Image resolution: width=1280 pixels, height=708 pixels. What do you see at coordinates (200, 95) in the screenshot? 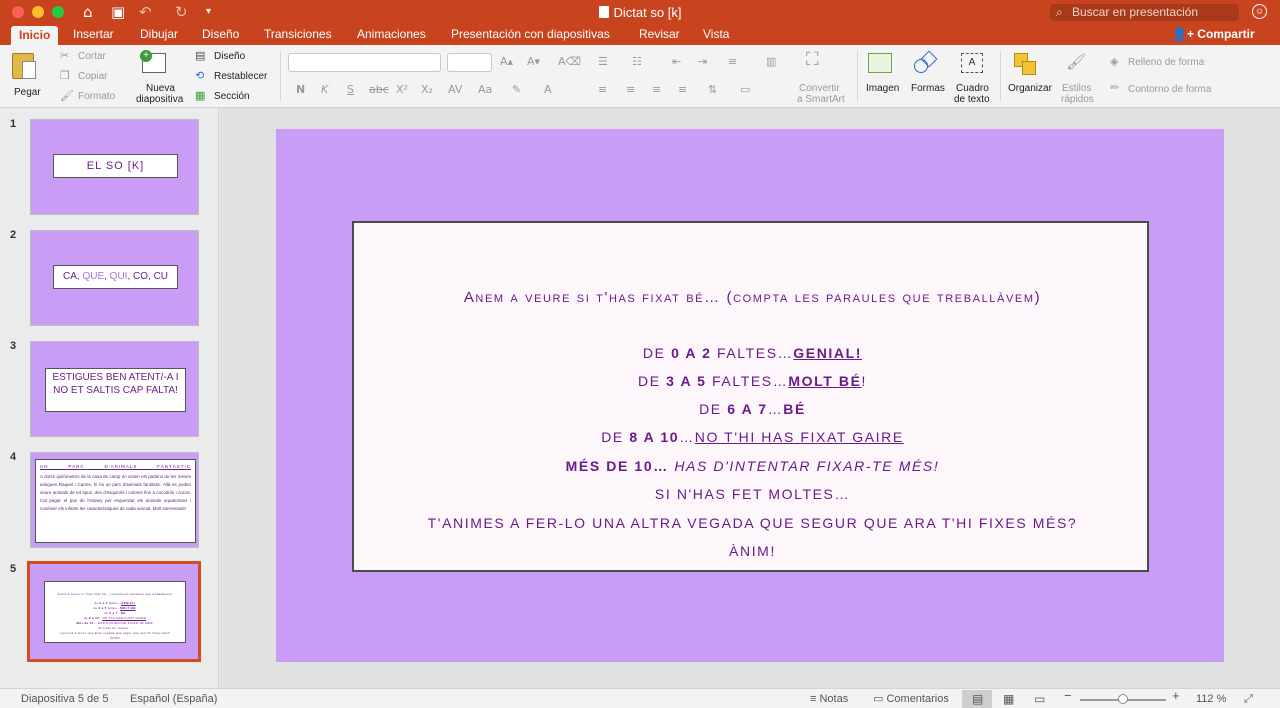
I see `section-icon: ▦` at bounding box center [200, 95].